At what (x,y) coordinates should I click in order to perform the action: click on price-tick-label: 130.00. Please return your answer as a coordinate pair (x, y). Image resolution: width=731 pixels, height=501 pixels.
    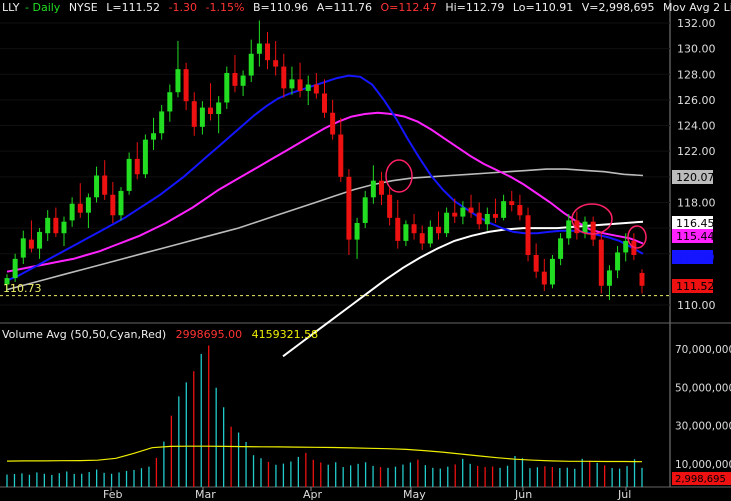
    Looking at the image, I should click on (696, 49).